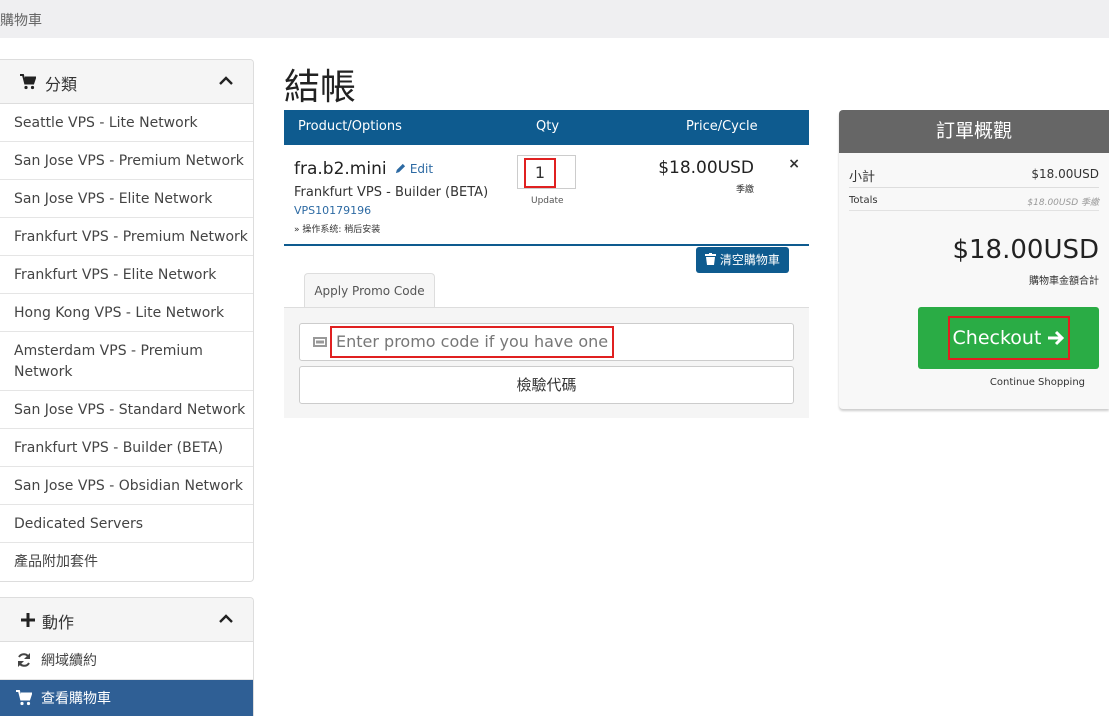  What do you see at coordinates (126, 123) in the screenshot?
I see `category-item: Seattle VPS - Lite Network` at bounding box center [126, 123].